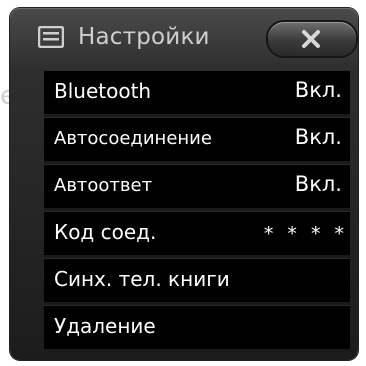  Describe the element at coordinates (305, 234) in the screenshot. I see `list-item-value: * * * *` at that location.